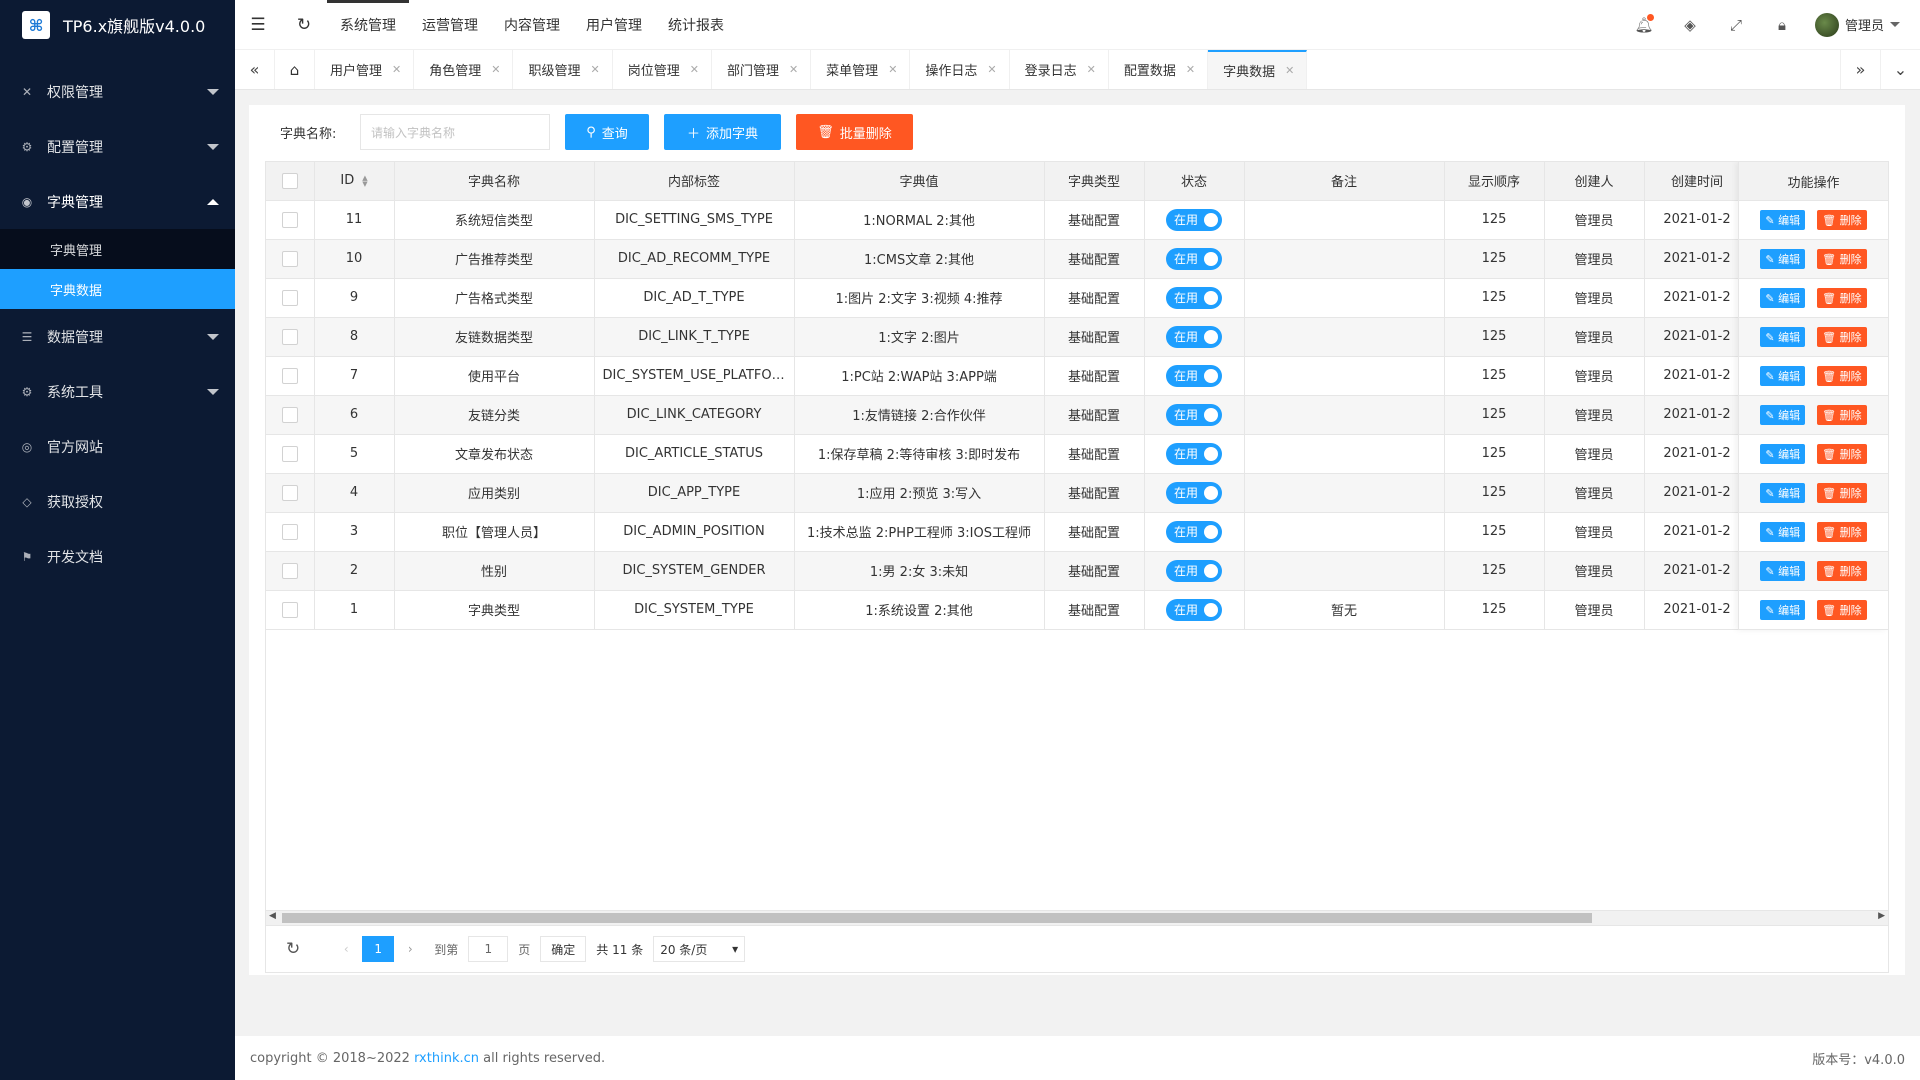  What do you see at coordinates (368, 25) in the screenshot?
I see `top-nav-item-0: 系统管理` at bounding box center [368, 25].